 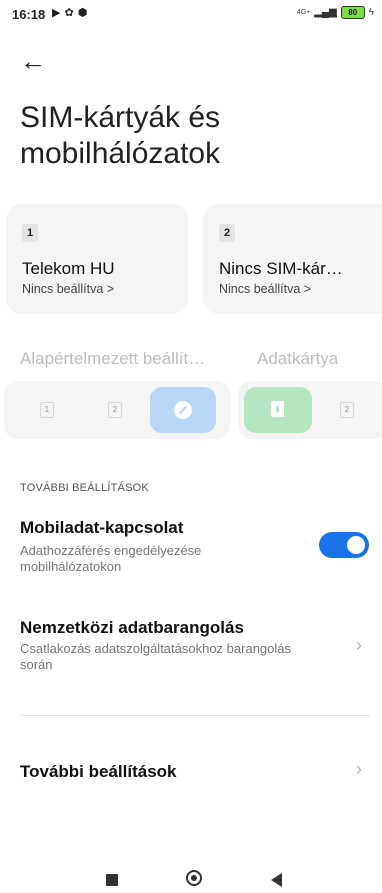 I want to click on status-bar: 16:18 ▶ ✿ ⬢ 4G+ ▂▄▆ 80 ϟ, so click(x=191, y=14).